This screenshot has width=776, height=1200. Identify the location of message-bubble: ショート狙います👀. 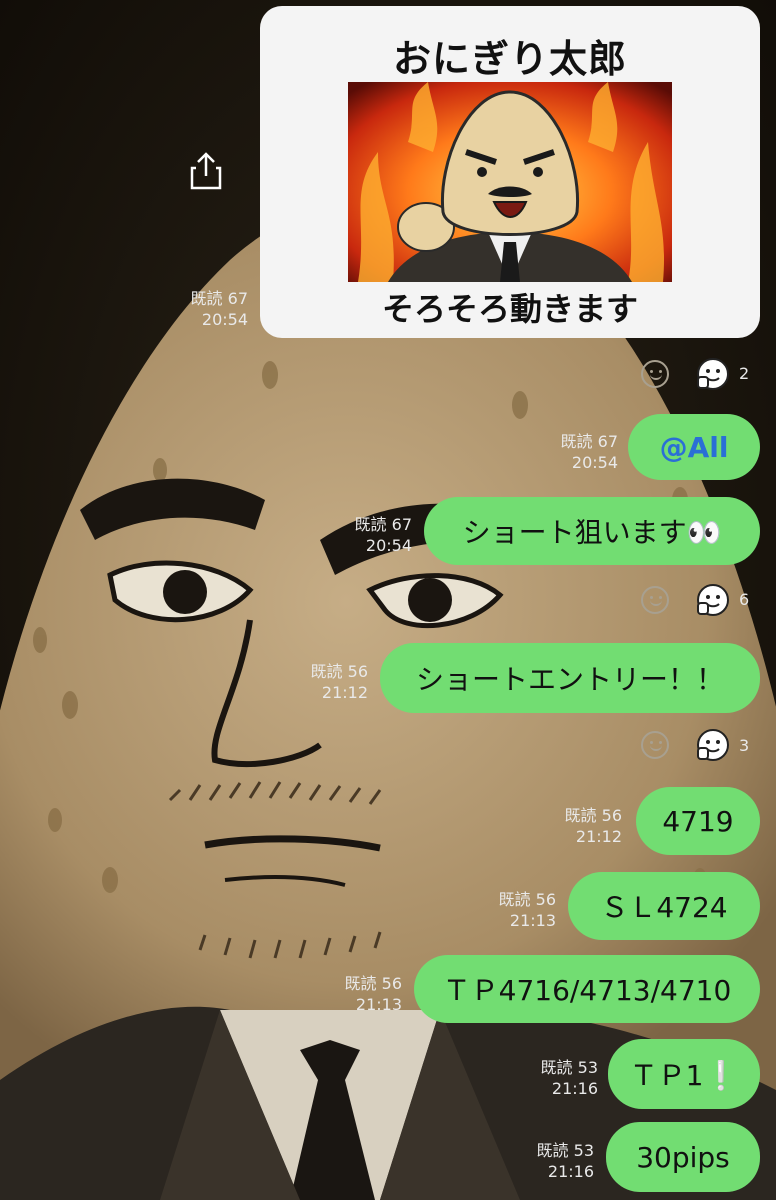
(592, 531).